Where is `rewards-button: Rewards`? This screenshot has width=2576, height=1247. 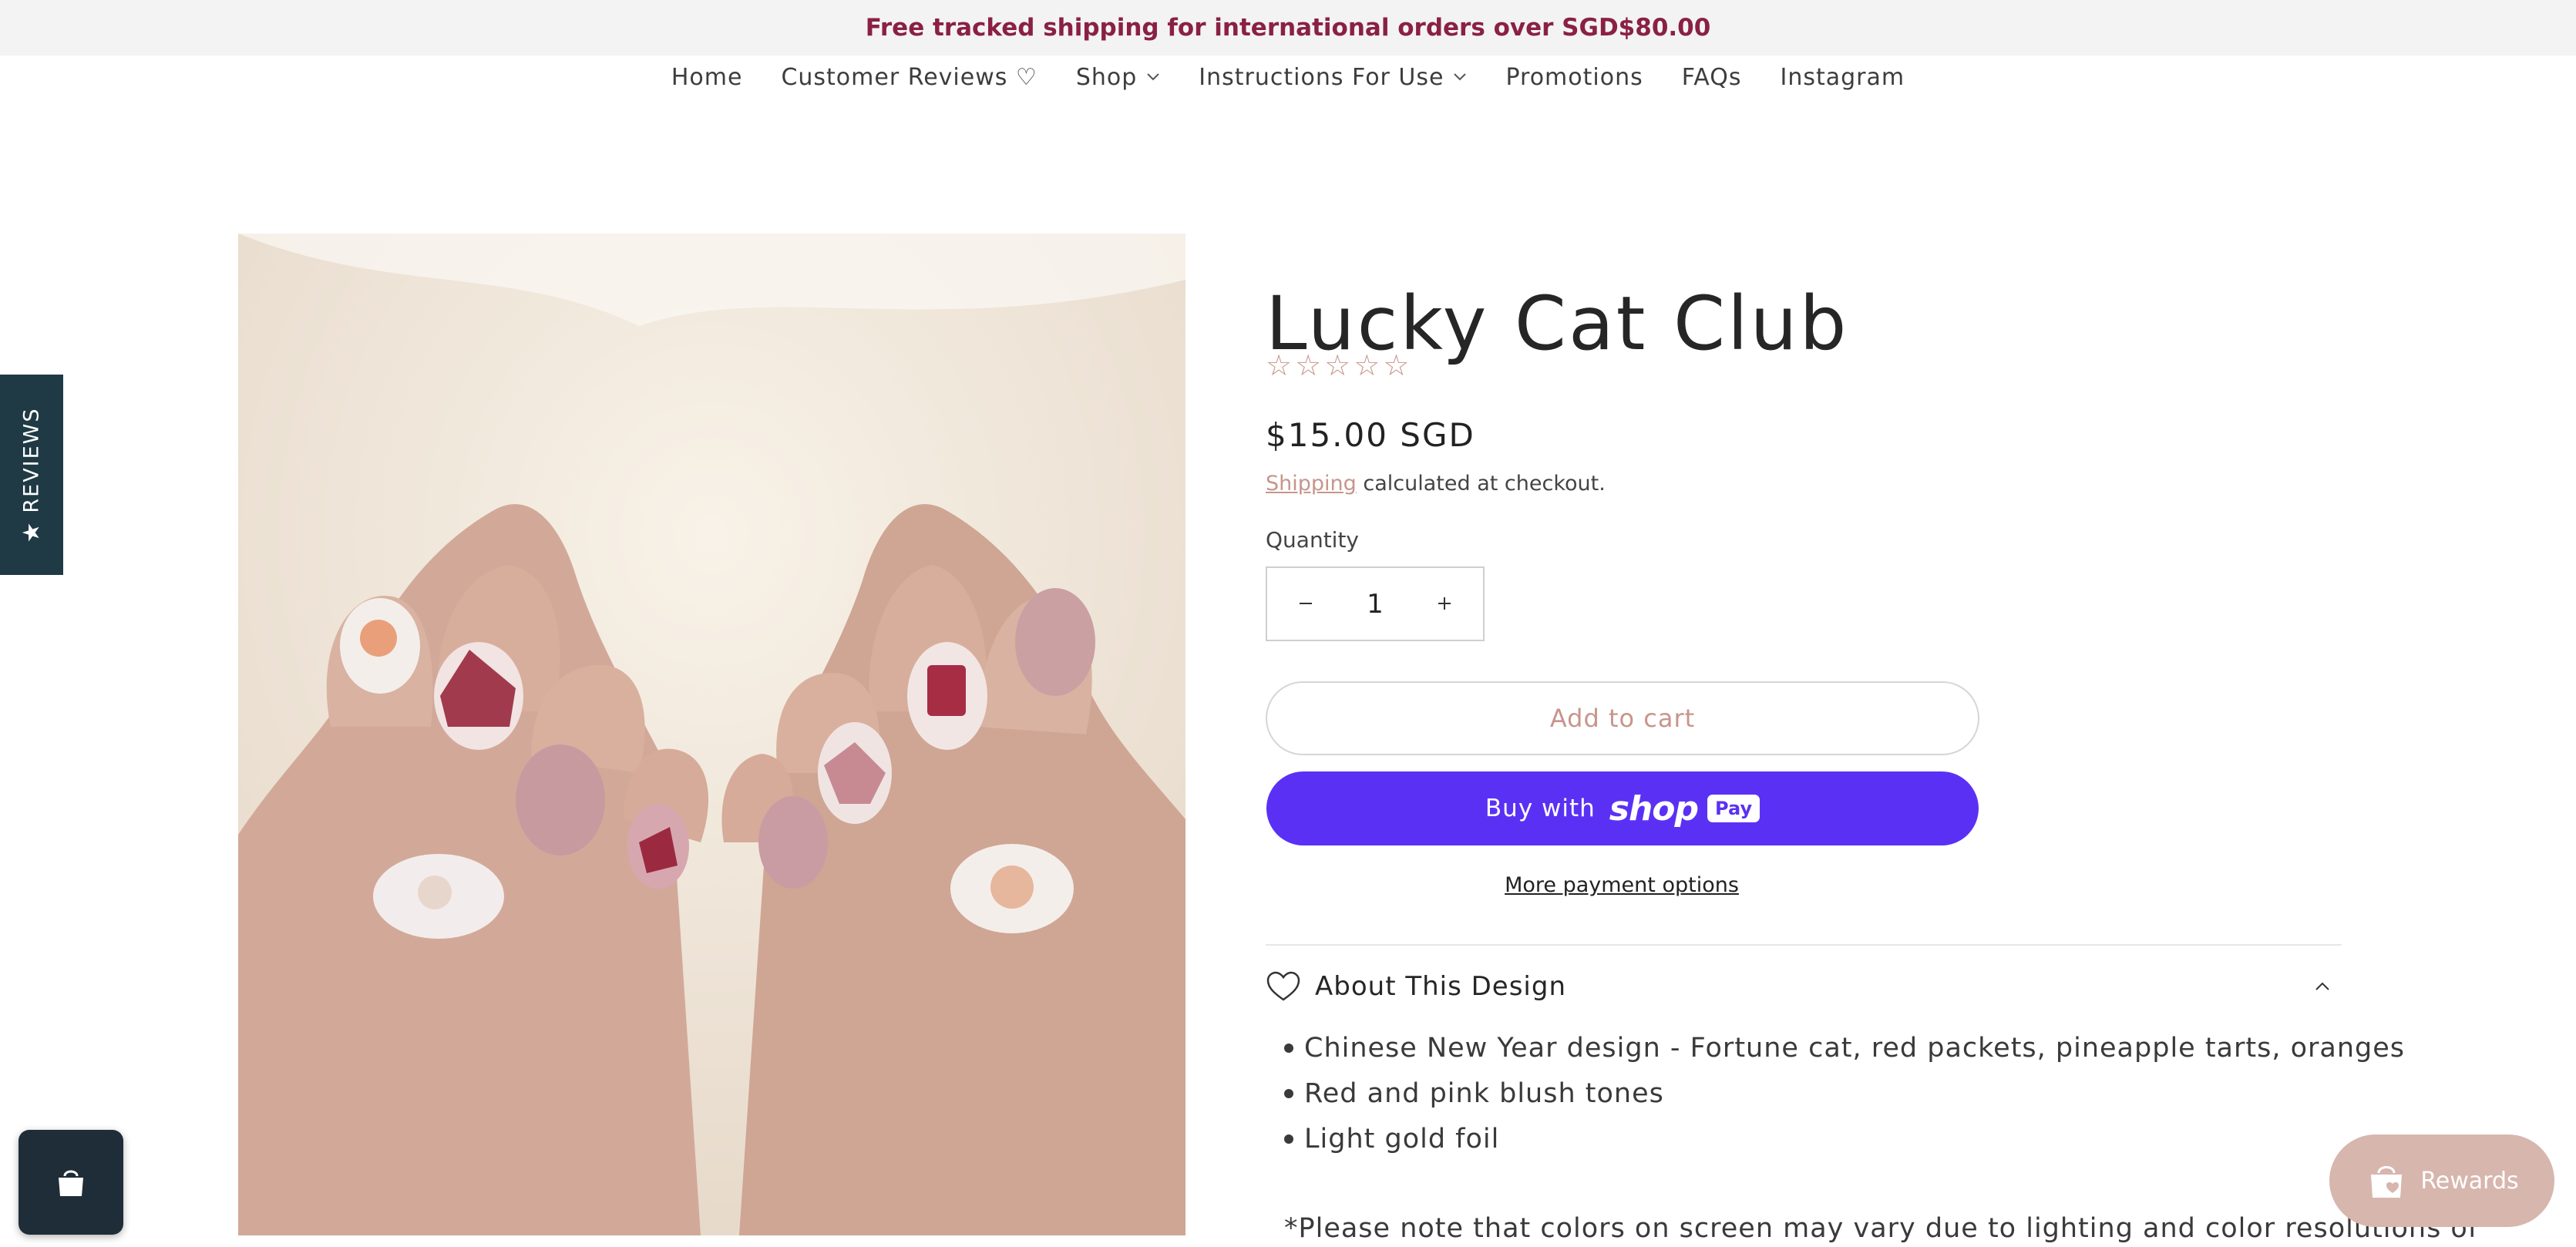 rewards-button: Rewards is located at coordinates (2441, 1180).